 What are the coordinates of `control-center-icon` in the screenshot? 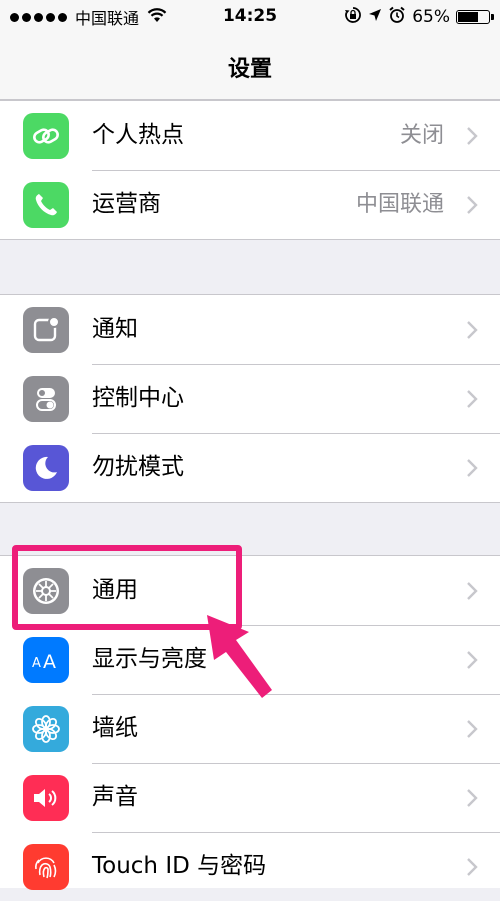 It's located at (46, 399).